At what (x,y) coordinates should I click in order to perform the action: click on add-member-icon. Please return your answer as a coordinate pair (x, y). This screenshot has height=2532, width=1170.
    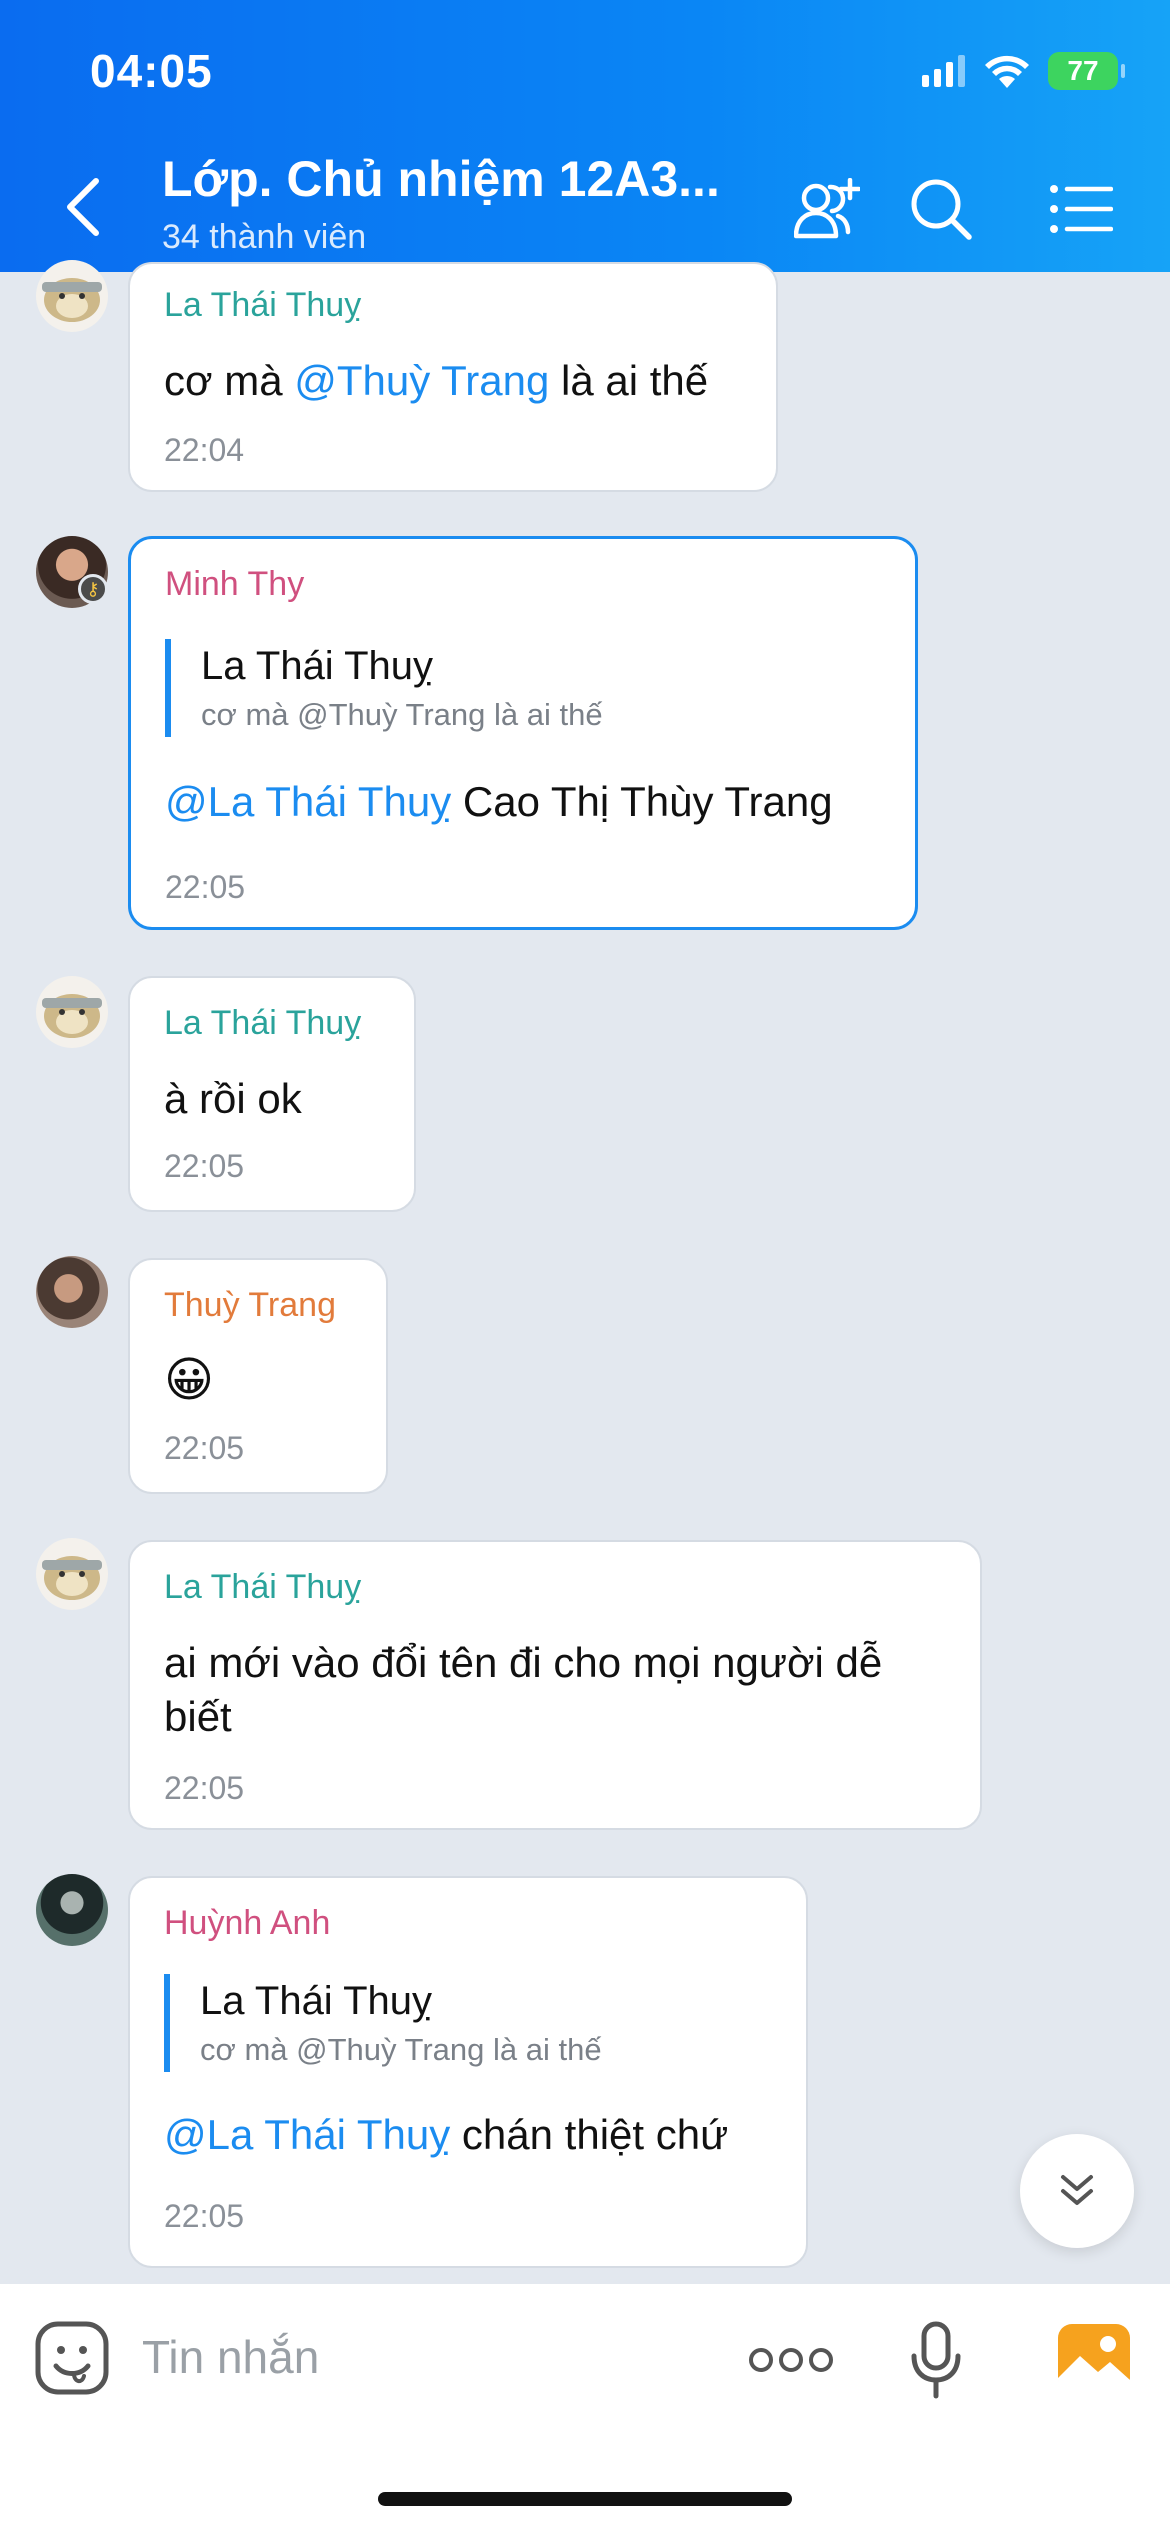
    Looking at the image, I should click on (827, 208).